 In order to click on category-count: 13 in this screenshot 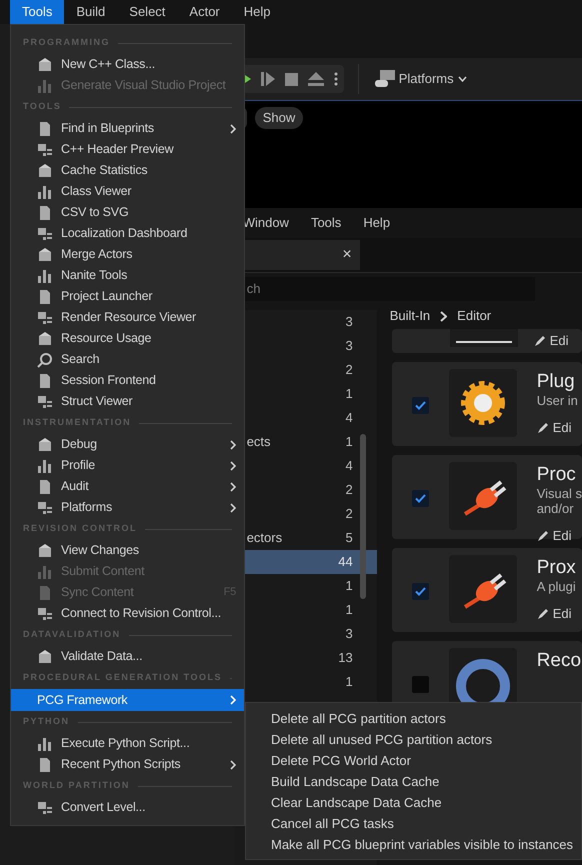, I will do `click(345, 658)`.